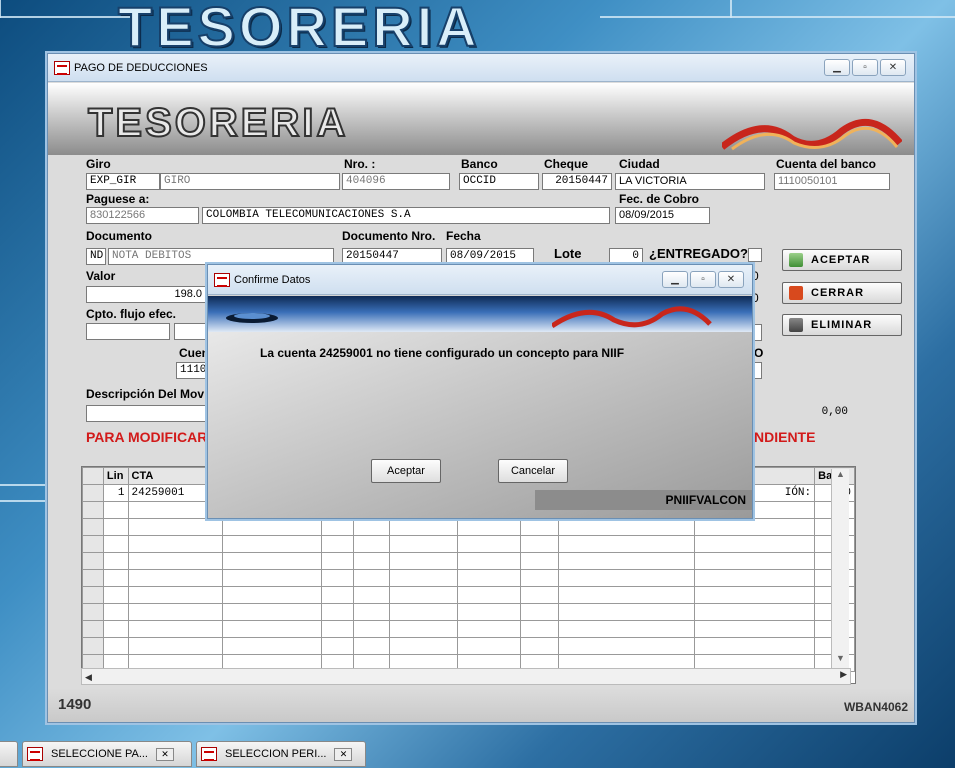 This screenshot has width=955, height=768. Describe the element at coordinates (843, 674) in the screenshot. I see `scroll-right-icon: ▶` at that location.